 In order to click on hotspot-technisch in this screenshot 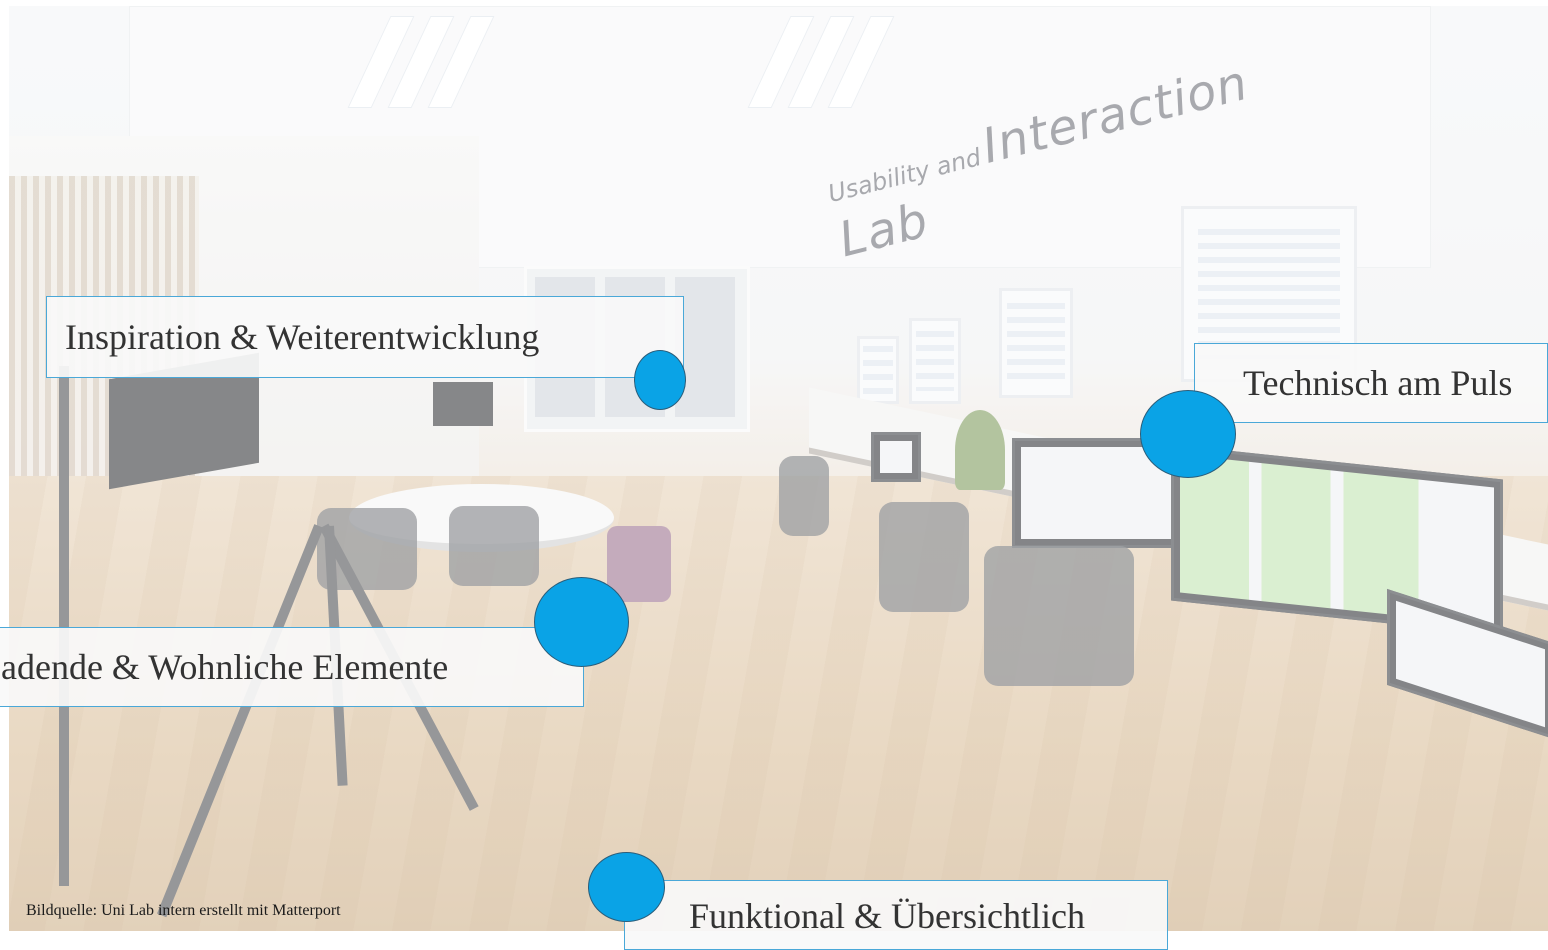, I will do `click(1188, 434)`.